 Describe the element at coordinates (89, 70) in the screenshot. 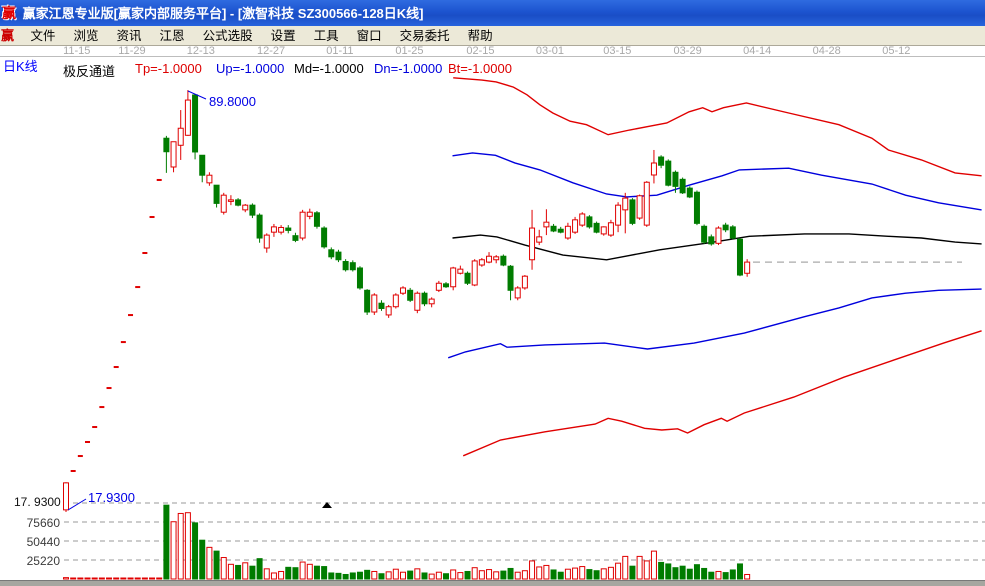

I see `indicator-name: 极反通道` at that location.